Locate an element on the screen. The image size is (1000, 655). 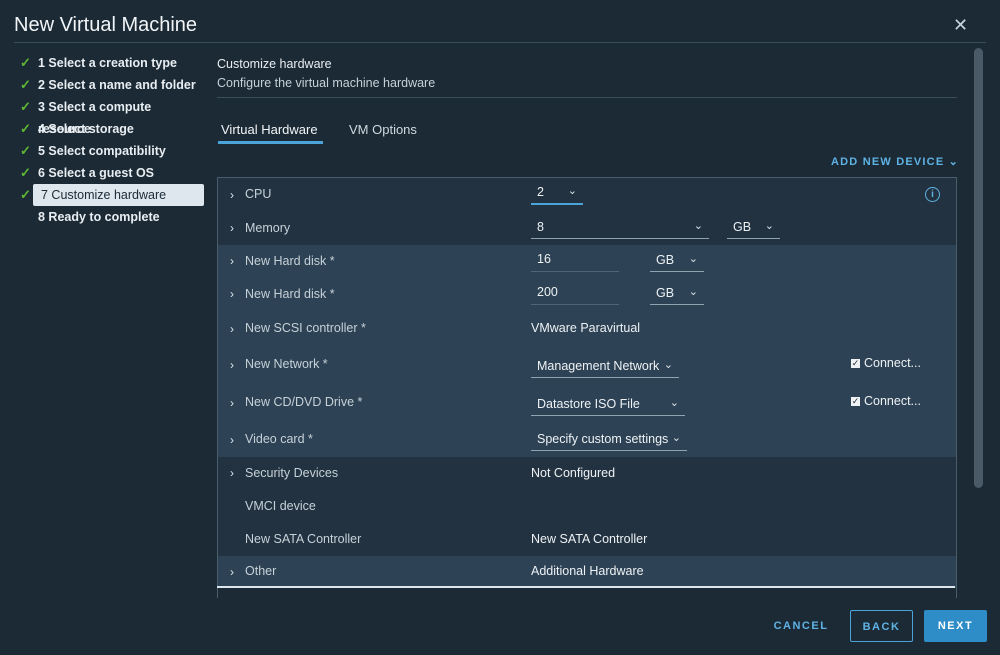
step-8: 8 Ready to complete is located at coordinates (109, 217).